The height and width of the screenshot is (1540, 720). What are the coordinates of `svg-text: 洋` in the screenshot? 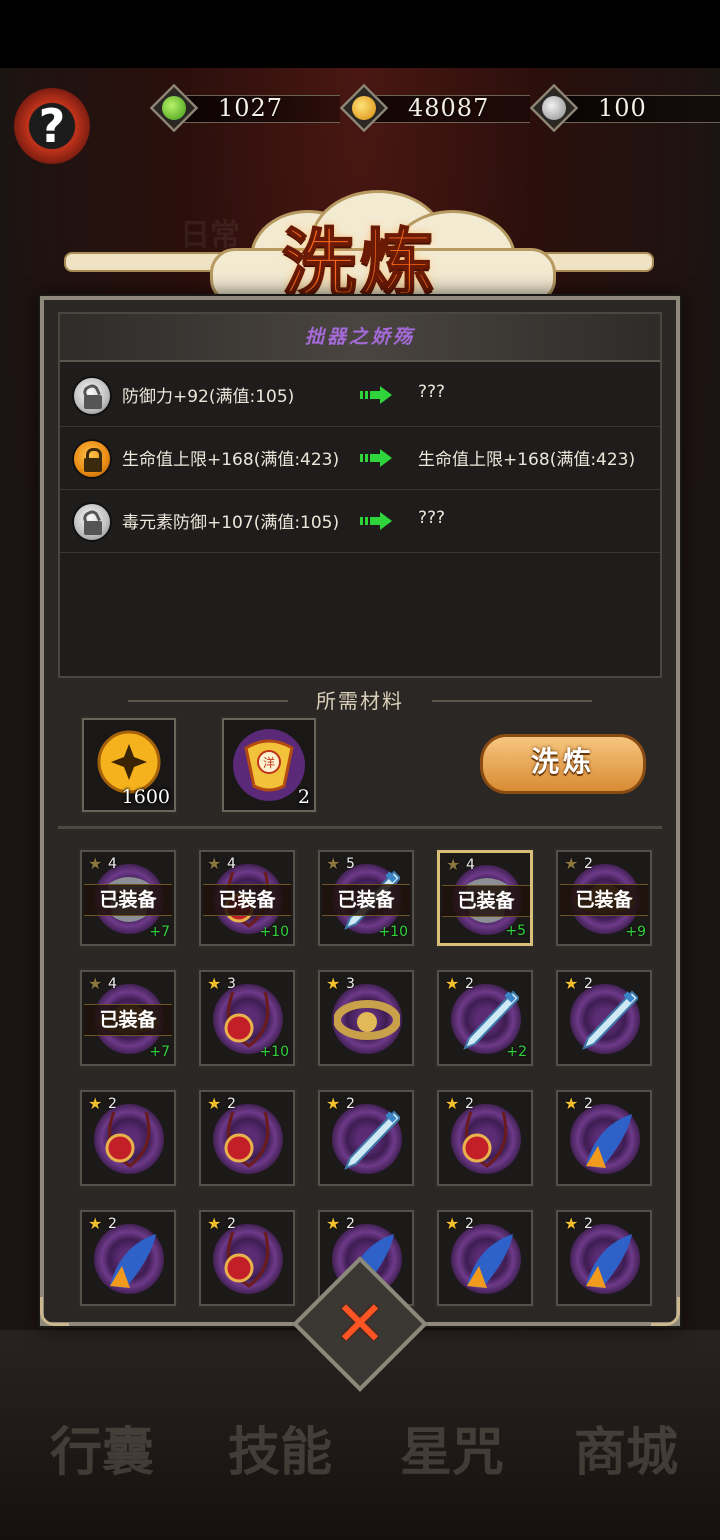 It's located at (269, 762).